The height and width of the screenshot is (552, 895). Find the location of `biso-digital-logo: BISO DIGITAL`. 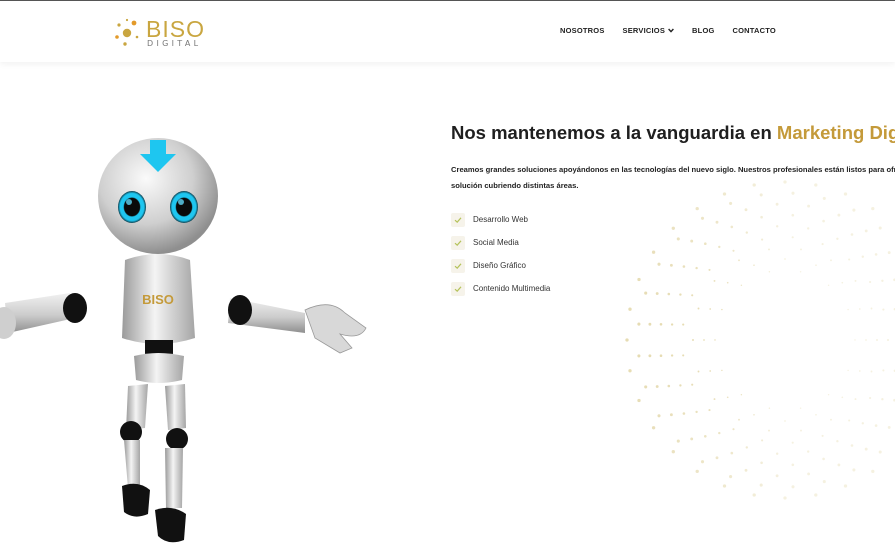

biso-digital-logo: BISO DIGITAL is located at coordinates (163, 32).